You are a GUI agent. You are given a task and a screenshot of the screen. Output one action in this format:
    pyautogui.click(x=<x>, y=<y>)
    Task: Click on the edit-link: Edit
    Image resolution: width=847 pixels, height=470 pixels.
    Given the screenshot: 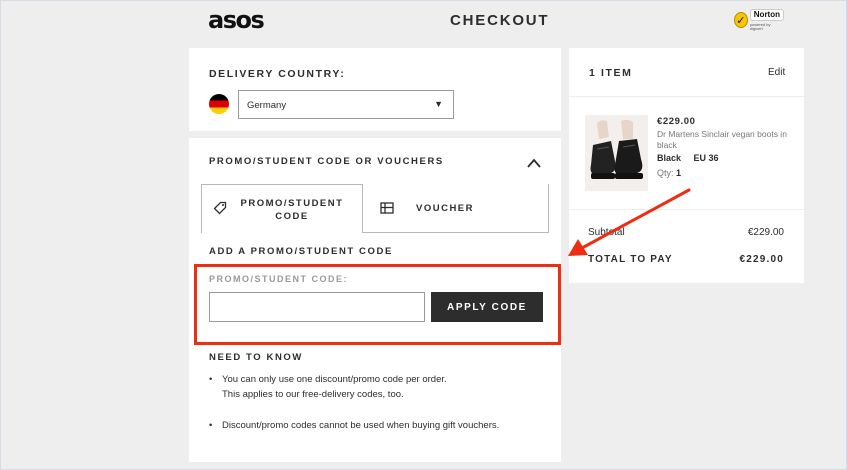 What is the action you would take?
    pyautogui.click(x=776, y=72)
    